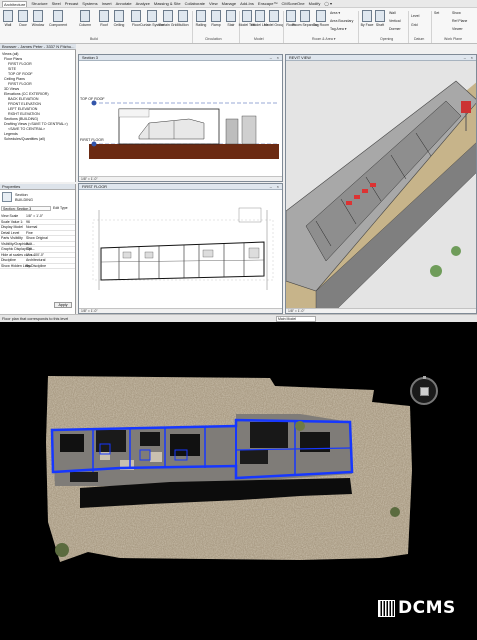 The width and height of the screenshot is (477, 640). Describe the element at coordinates (201, 18) in the screenshot. I see `railing-button: Railing` at that location.